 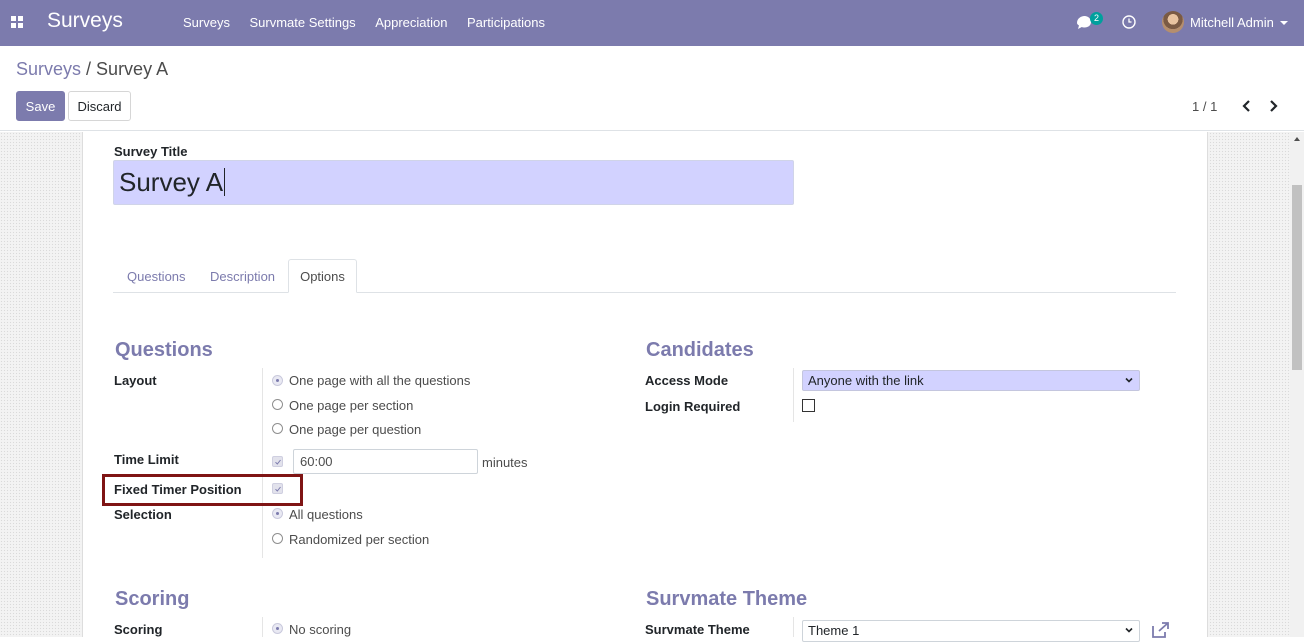 I want to click on survey-title-value: Survey A, so click(x=171, y=182).